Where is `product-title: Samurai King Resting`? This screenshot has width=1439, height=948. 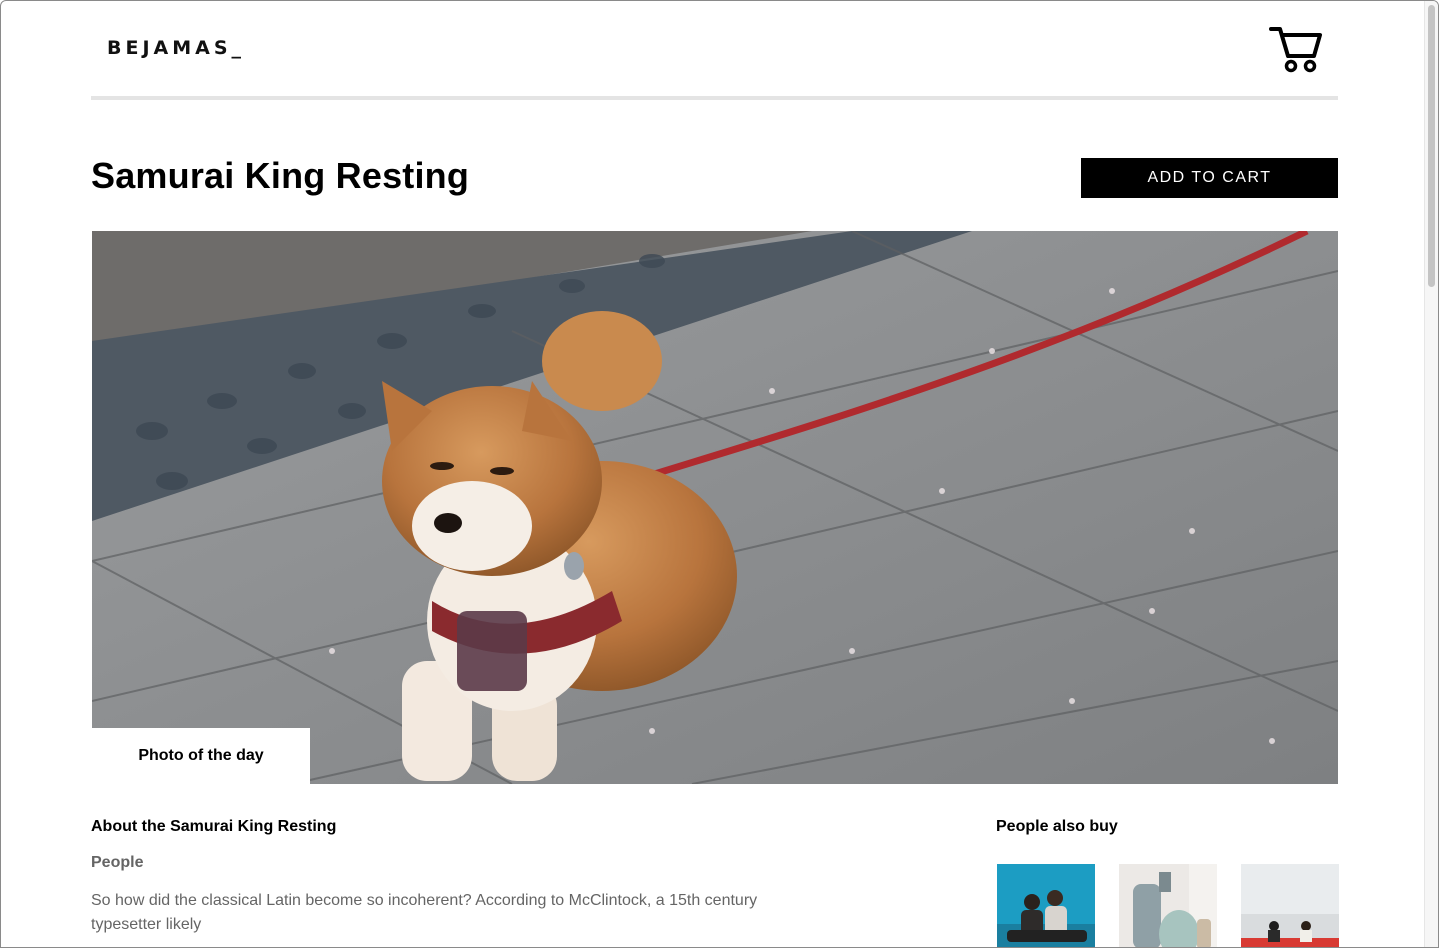
product-title: Samurai King Resting is located at coordinates (280, 175).